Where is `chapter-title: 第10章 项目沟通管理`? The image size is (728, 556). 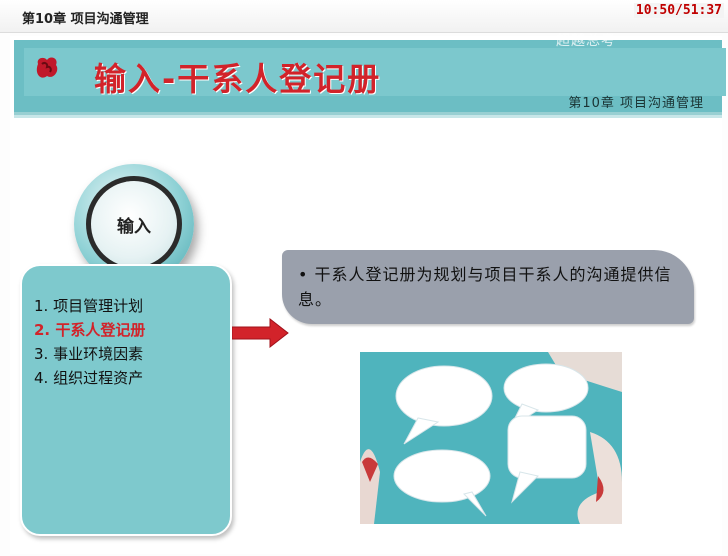 chapter-title: 第10章 项目沟通管理 is located at coordinates (85, 19).